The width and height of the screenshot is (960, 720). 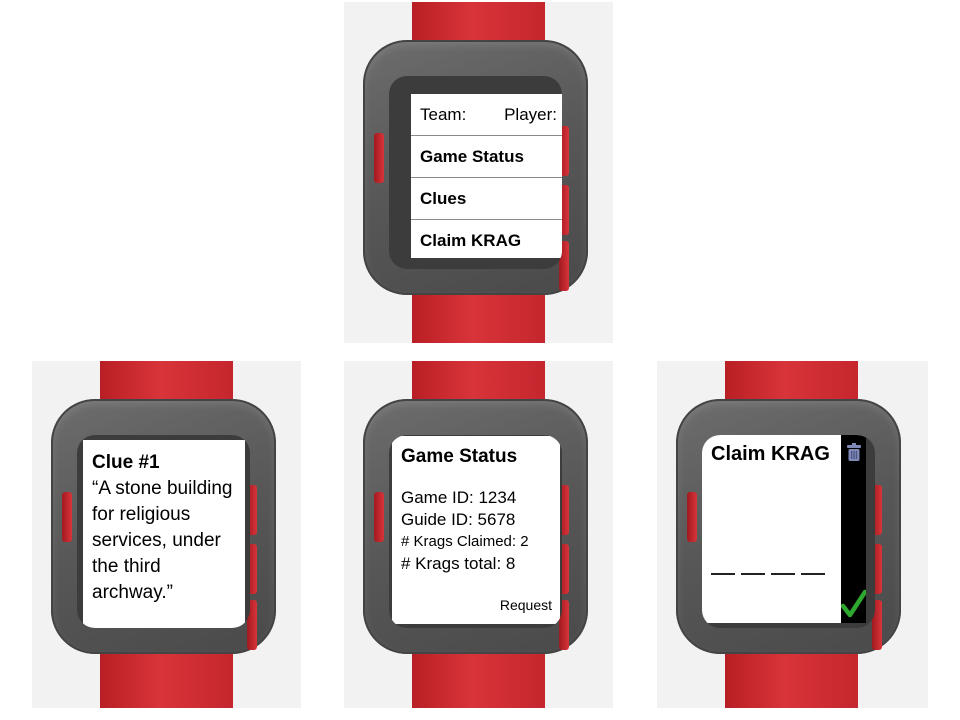 What do you see at coordinates (784, 529) in the screenshot?
I see `claim-screen: Claim KRAG` at bounding box center [784, 529].